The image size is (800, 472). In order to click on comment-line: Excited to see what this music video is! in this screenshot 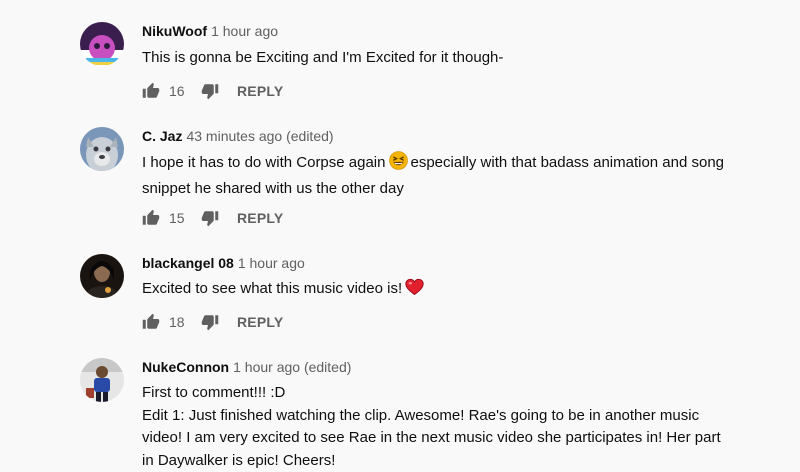, I will do `click(454, 291)`.